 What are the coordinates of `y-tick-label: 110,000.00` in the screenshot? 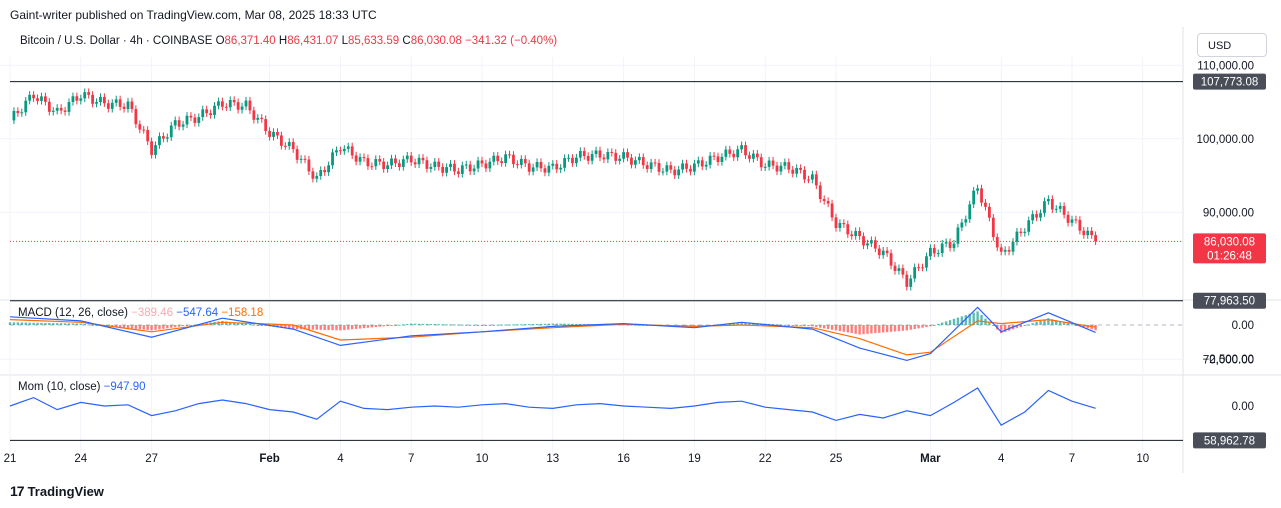 It's located at (1225, 66).